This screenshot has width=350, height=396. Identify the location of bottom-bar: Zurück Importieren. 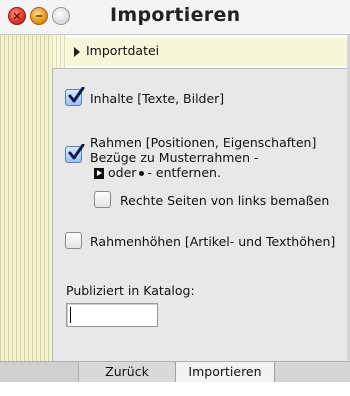
(175, 371).